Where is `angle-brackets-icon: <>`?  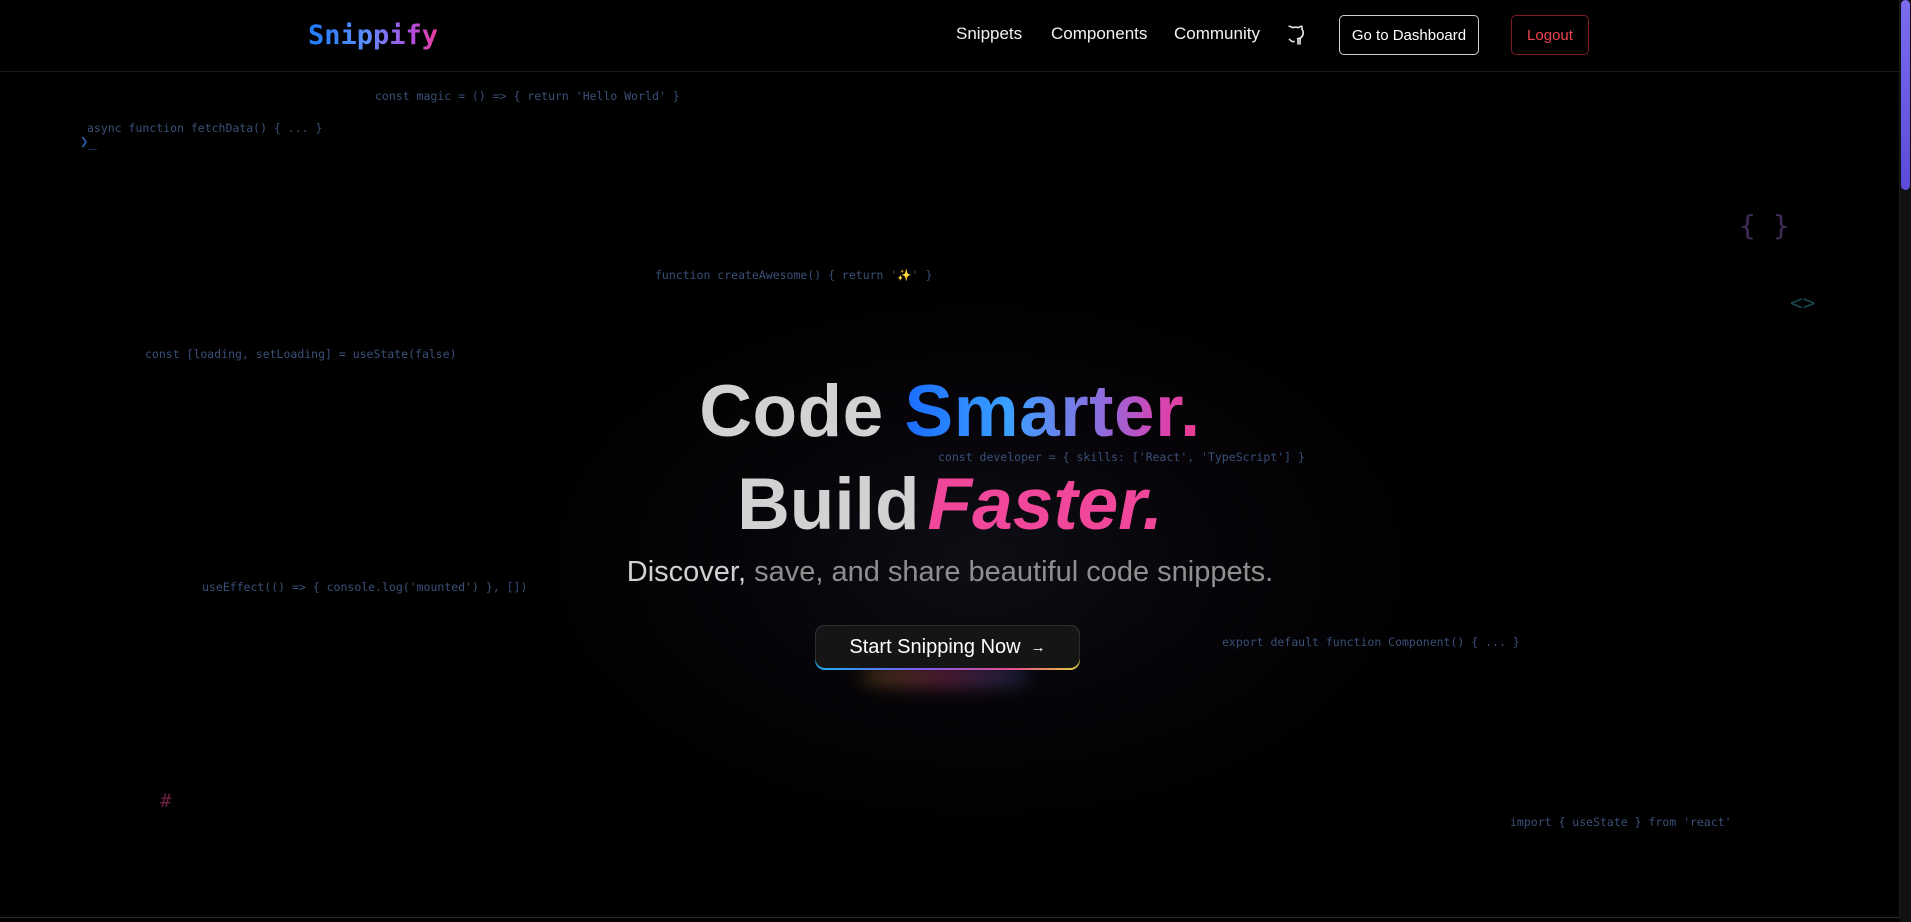 angle-brackets-icon: <> is located at coordinates (1803, 303).